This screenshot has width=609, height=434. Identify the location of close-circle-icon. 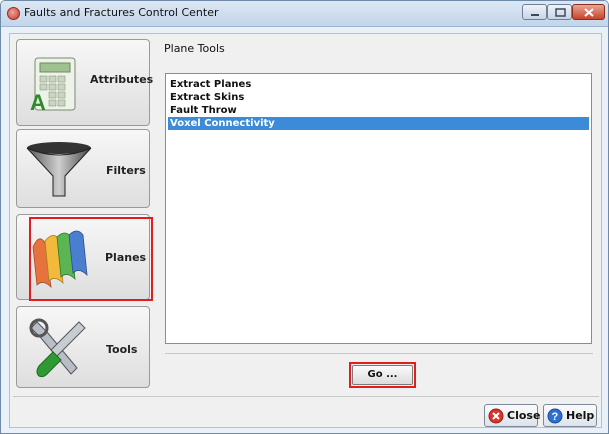
(496, 416).